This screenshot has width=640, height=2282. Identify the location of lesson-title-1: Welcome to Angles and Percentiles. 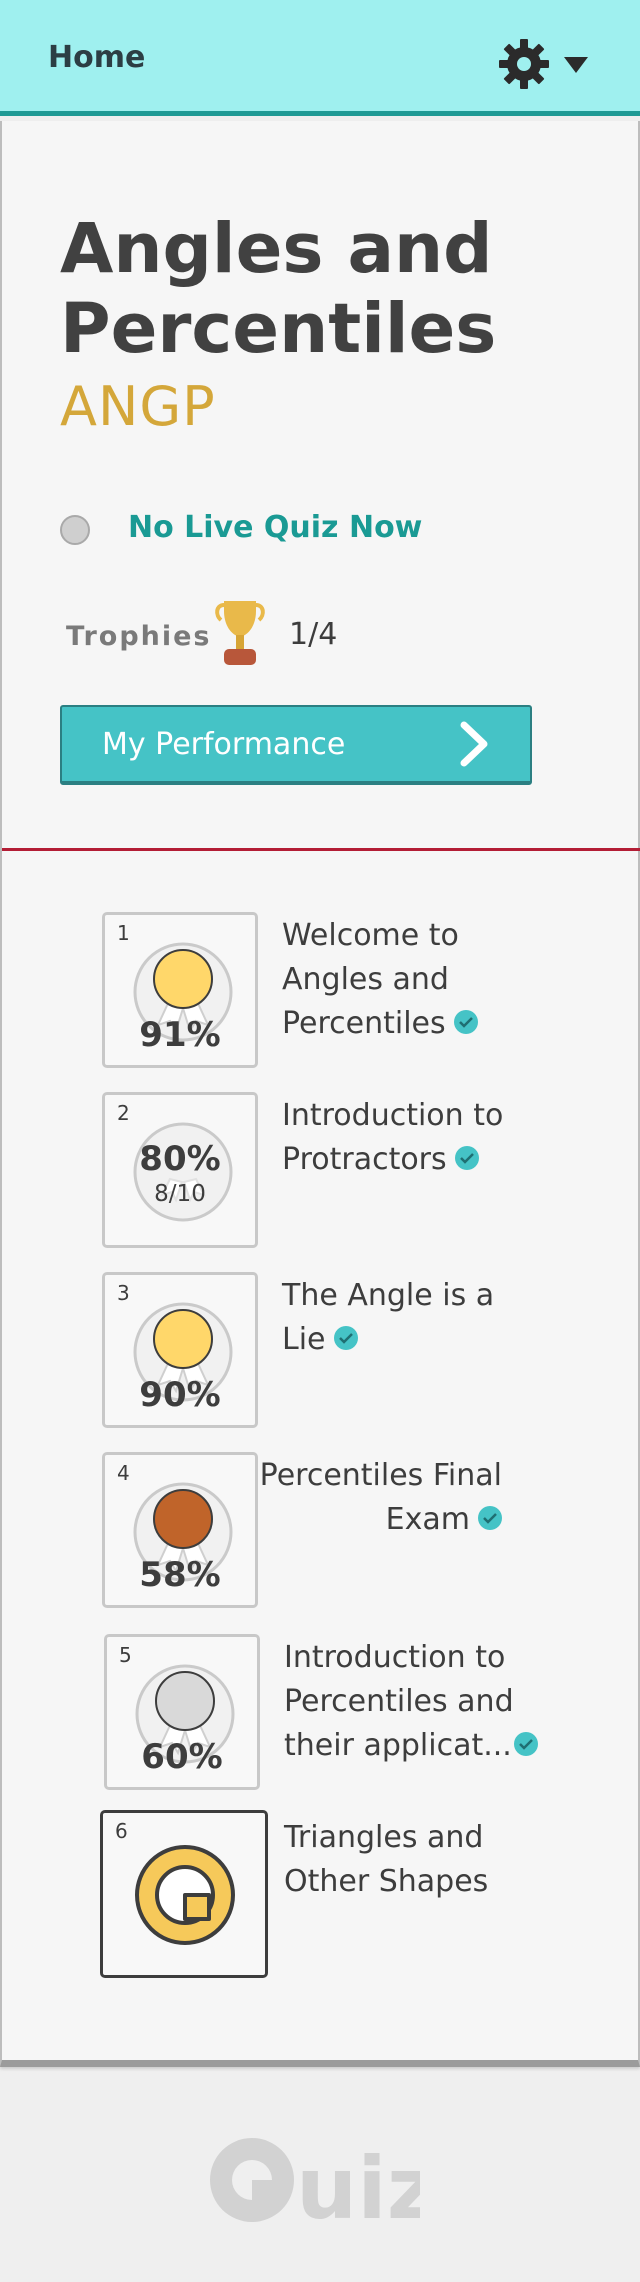
(380, 980).